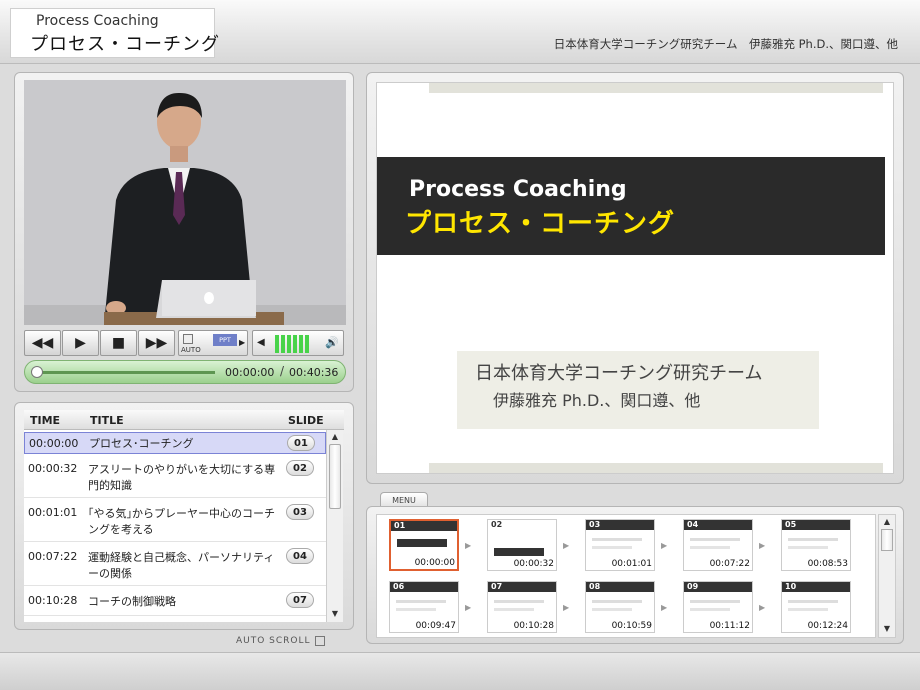  I want to click on chapter-title: 運動経験と自己概念、パーソナリティーの関係, so click(181, 565).